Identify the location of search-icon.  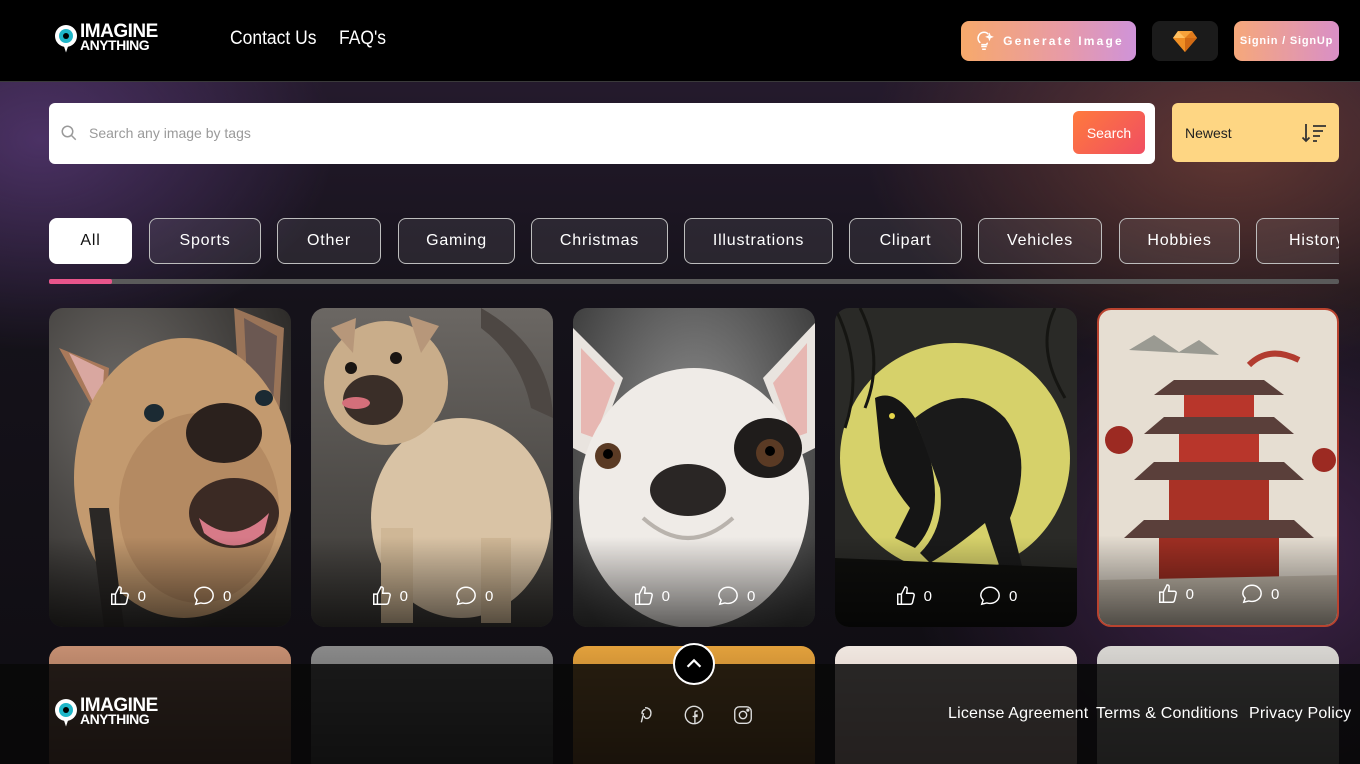
(69, 133).